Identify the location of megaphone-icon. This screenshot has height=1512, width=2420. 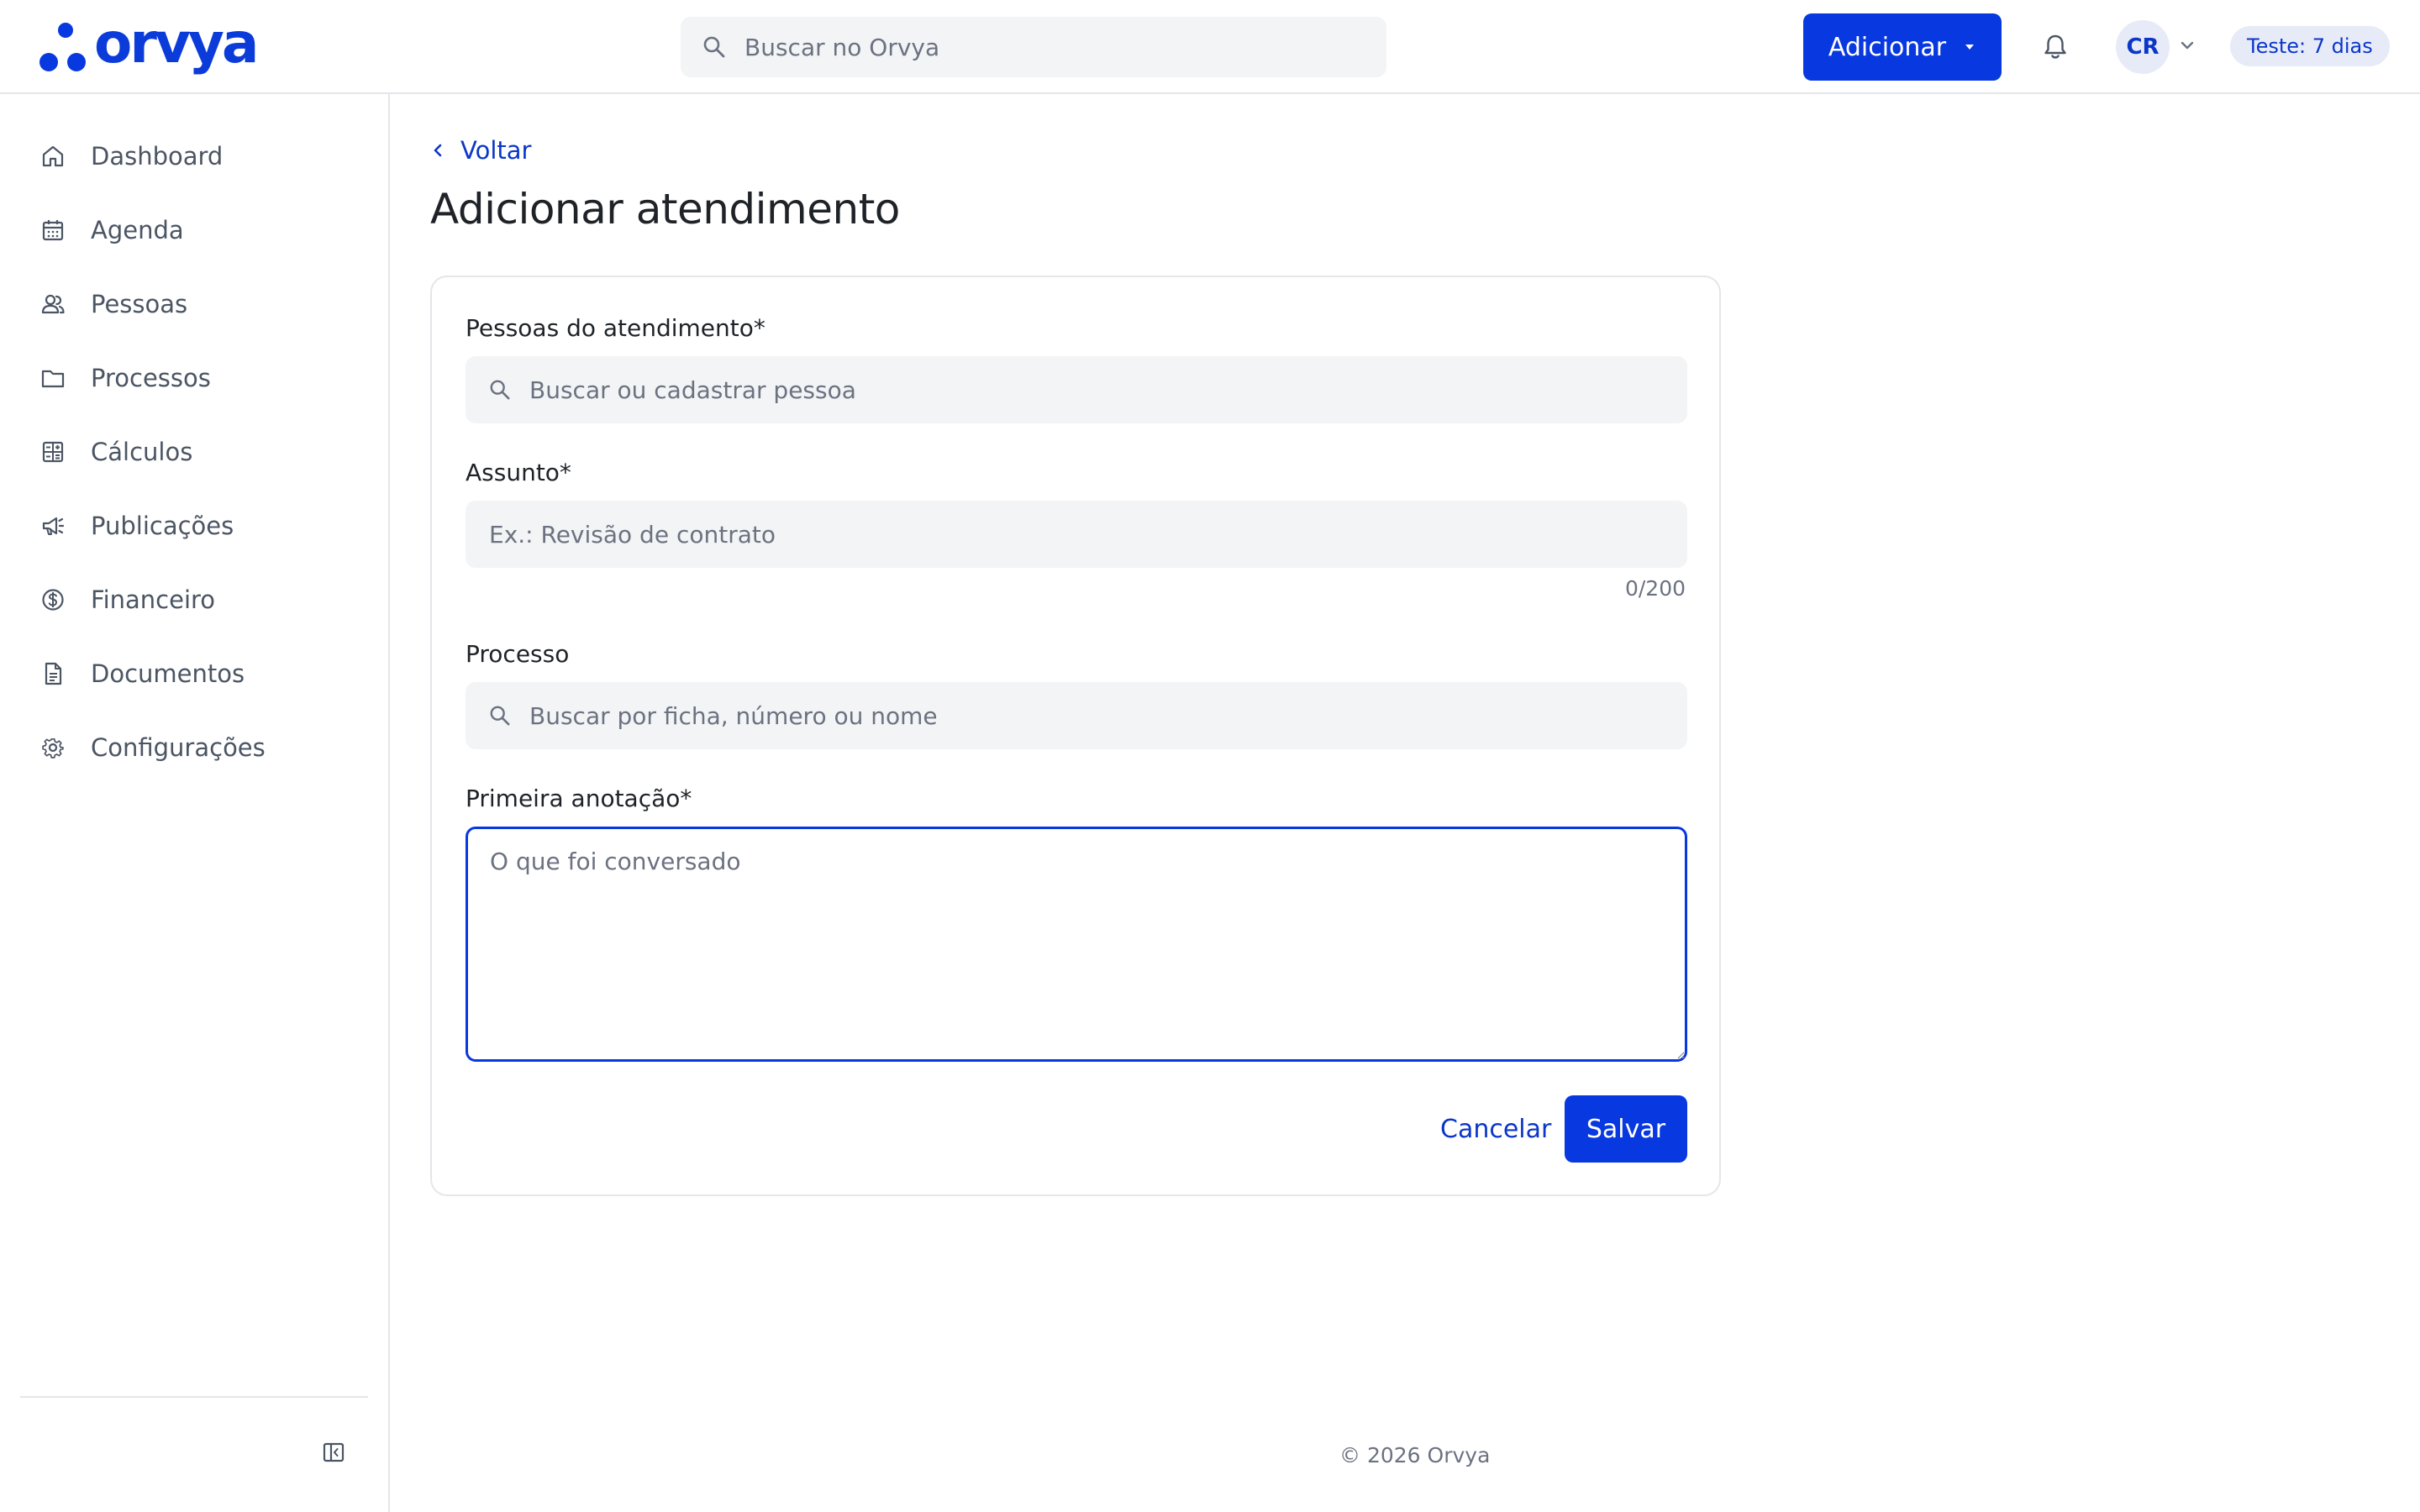
(53, 526).